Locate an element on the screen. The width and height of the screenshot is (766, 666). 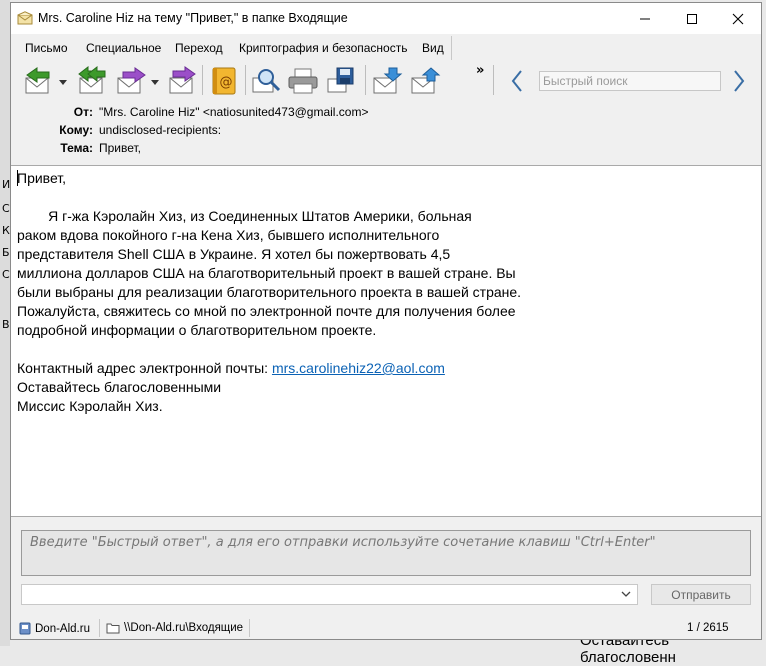
quick-search-input: Быстрый поиск is located at coordinates (630, 81).